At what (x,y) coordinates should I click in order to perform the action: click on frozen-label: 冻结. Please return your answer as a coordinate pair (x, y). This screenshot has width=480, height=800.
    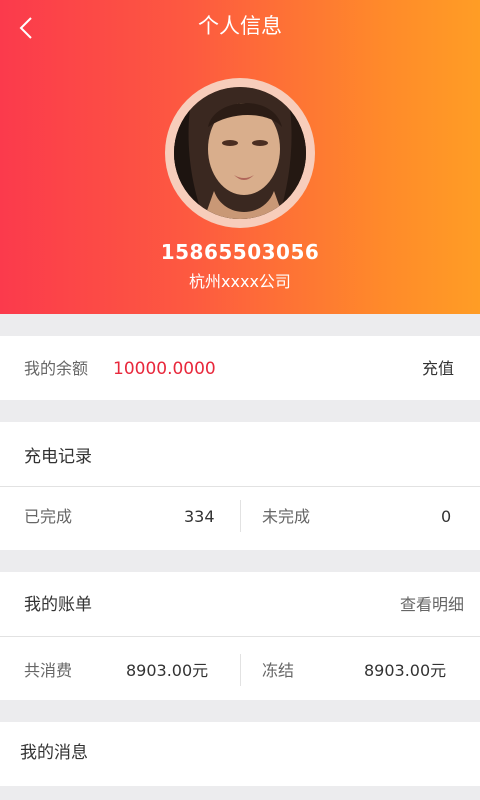
    Looking at the image, I should click on (278, 670).